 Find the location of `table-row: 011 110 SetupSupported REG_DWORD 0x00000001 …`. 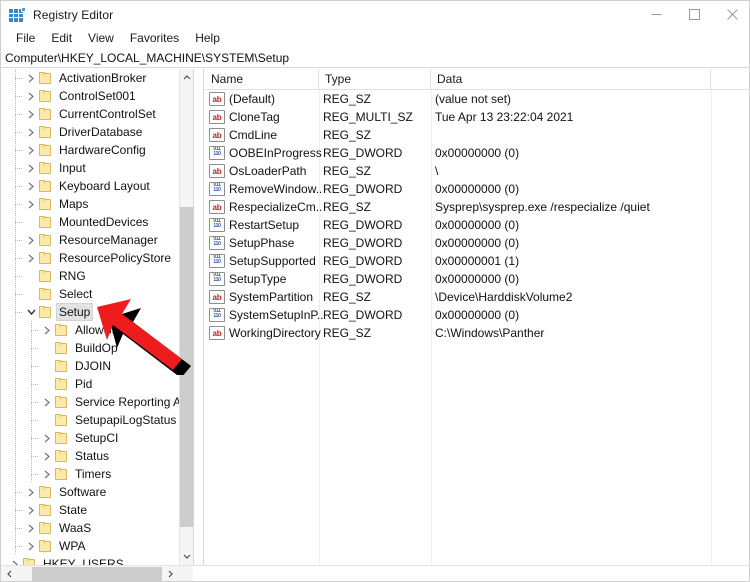

table-row: 011 110 SetupSupported REG_DWORD 0x00000001 … is located at coordinates (477, 261).